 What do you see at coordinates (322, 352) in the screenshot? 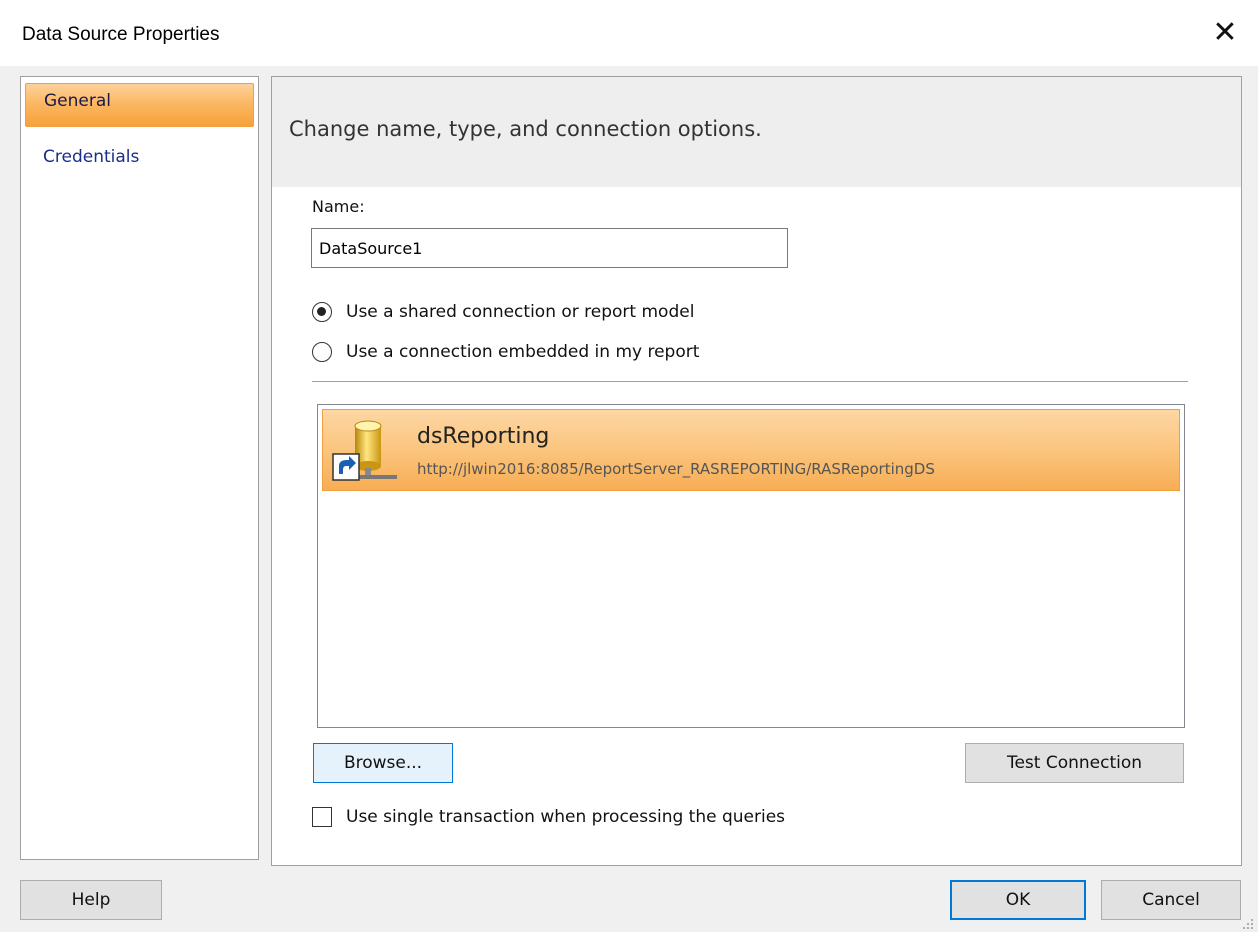
I see `radio-button` at bounding box center [322, 352].